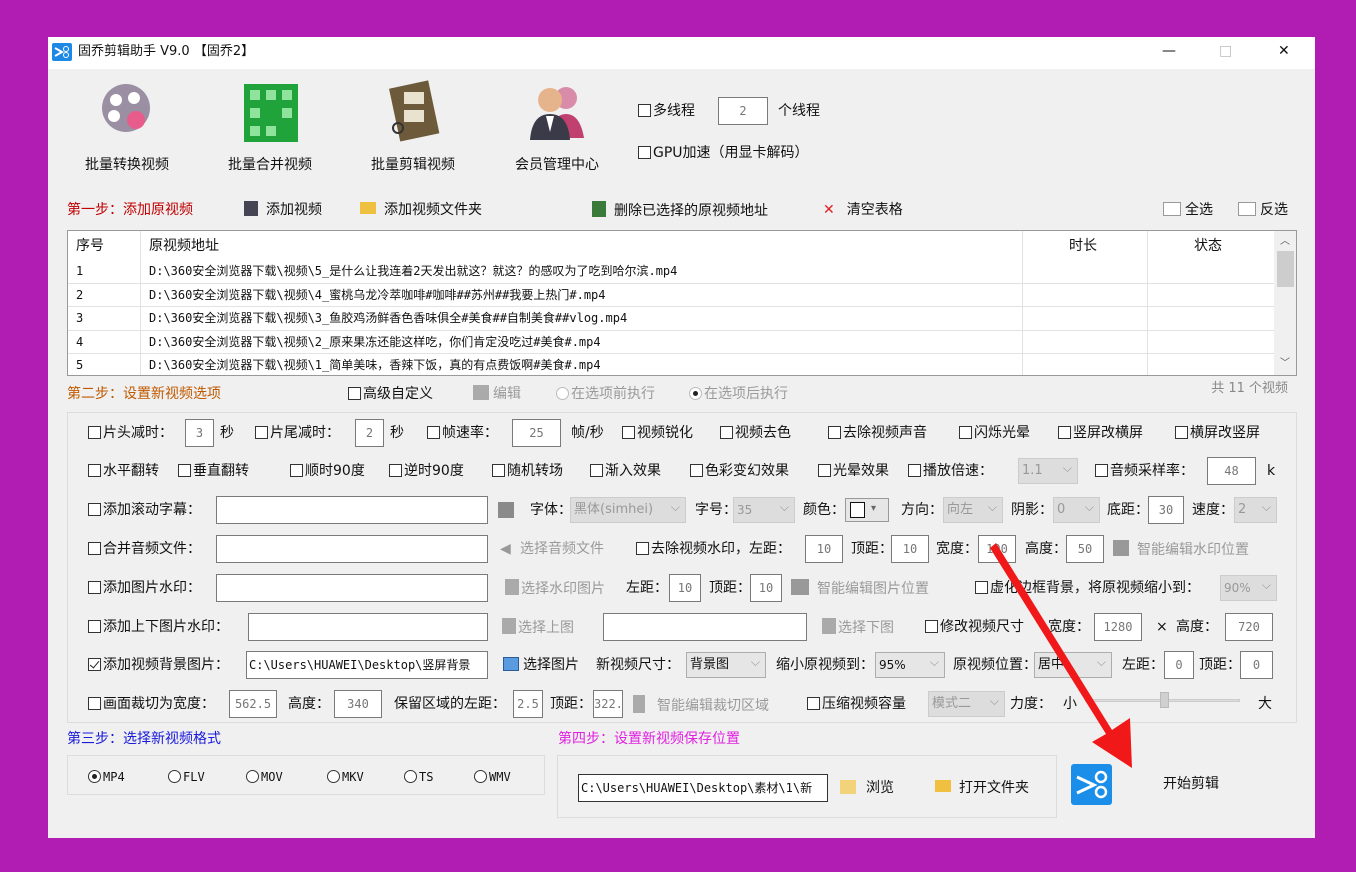 The width and height of the screenshot is (1356, 872). I want to click on samplerate-checkbox: 音频采样率：, so click(1144, 471).